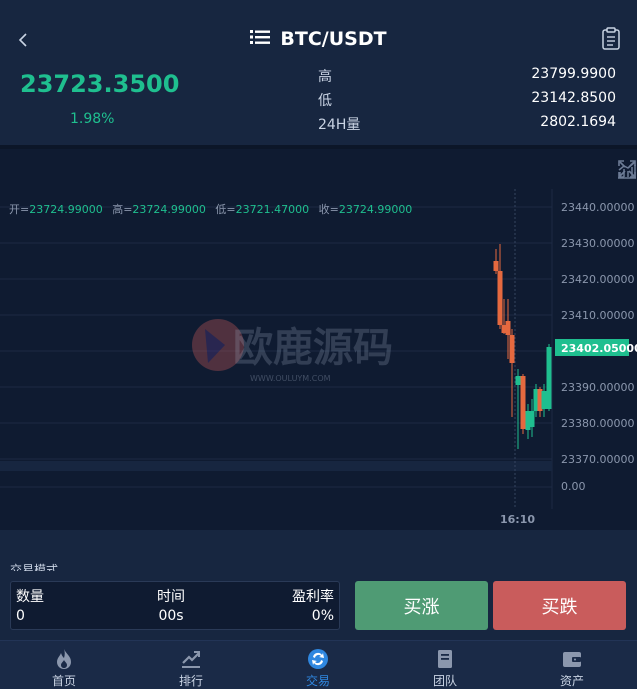 This screenshot has width=637, height=689. Describe the element at coordinates (325, 101) in the screenshot. I see `low-label: 低` at that location.